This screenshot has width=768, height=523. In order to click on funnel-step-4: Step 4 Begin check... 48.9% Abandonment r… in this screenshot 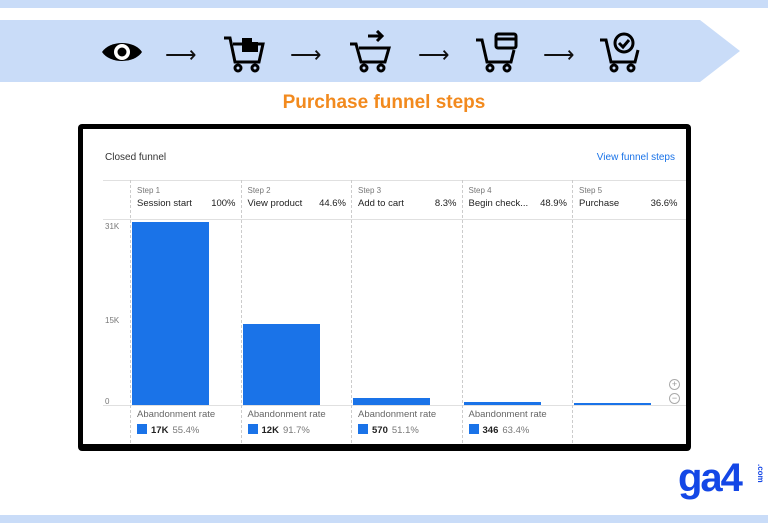, I will do `click(517, 311)`.